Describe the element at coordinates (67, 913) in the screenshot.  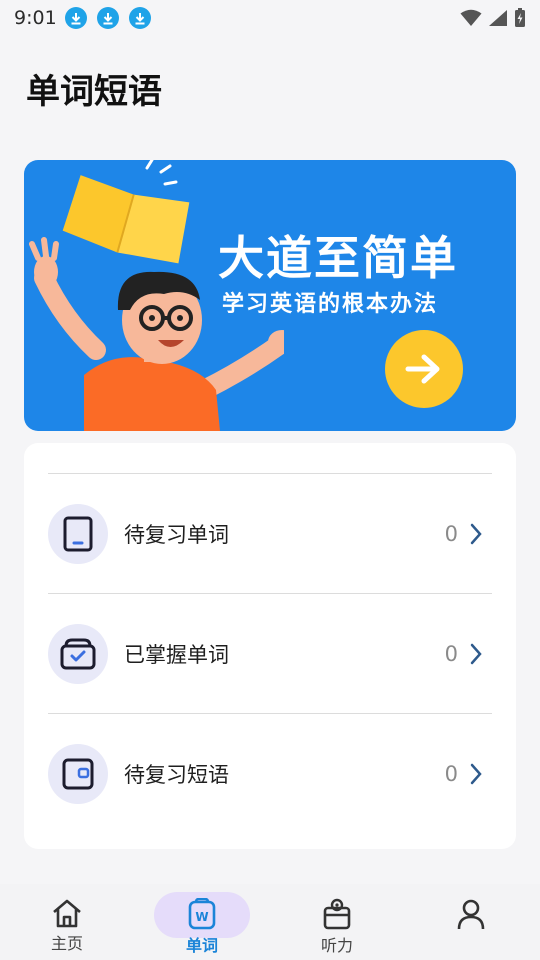
I see `home-icon` at that location.